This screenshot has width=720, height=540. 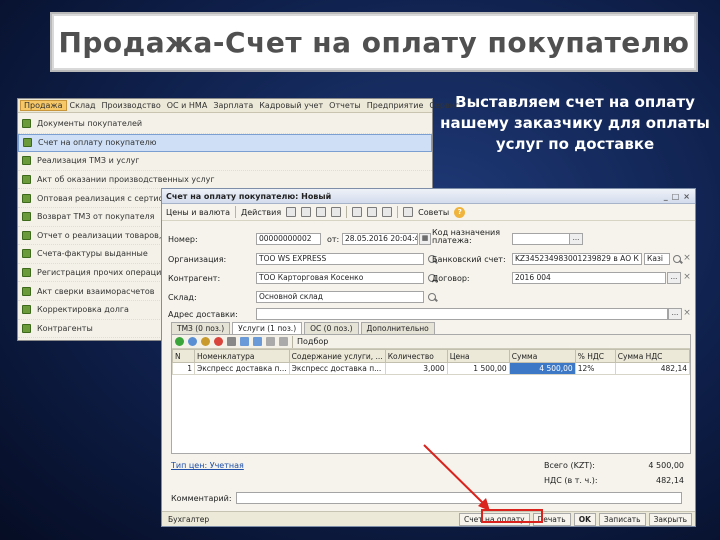 I want to click on price-type-link: Тип цен: Учетная, so click(x=207, y=465).